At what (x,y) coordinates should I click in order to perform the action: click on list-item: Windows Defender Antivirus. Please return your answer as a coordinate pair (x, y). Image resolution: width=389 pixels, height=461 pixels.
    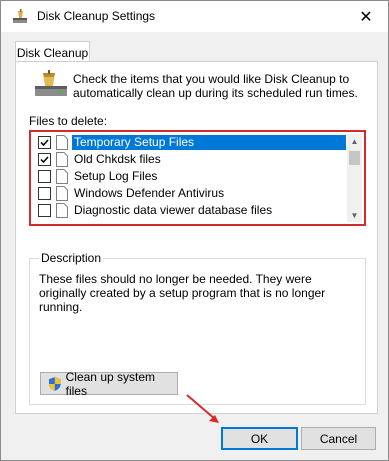
    Looking at the image, I should click on (190, 193).